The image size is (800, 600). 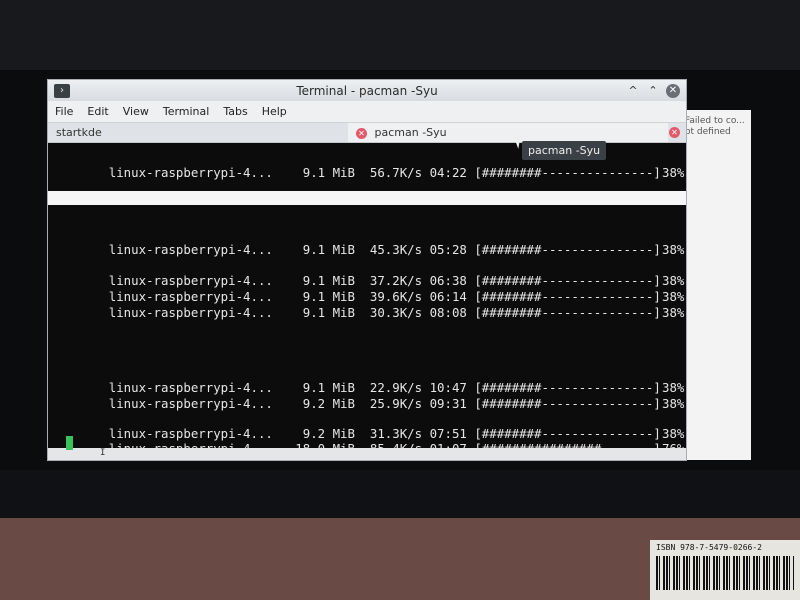 What do you see at coordinates (448, 172) in the screenshot?
I see `download-eta: 04:22` at bounding box center [448, 172].